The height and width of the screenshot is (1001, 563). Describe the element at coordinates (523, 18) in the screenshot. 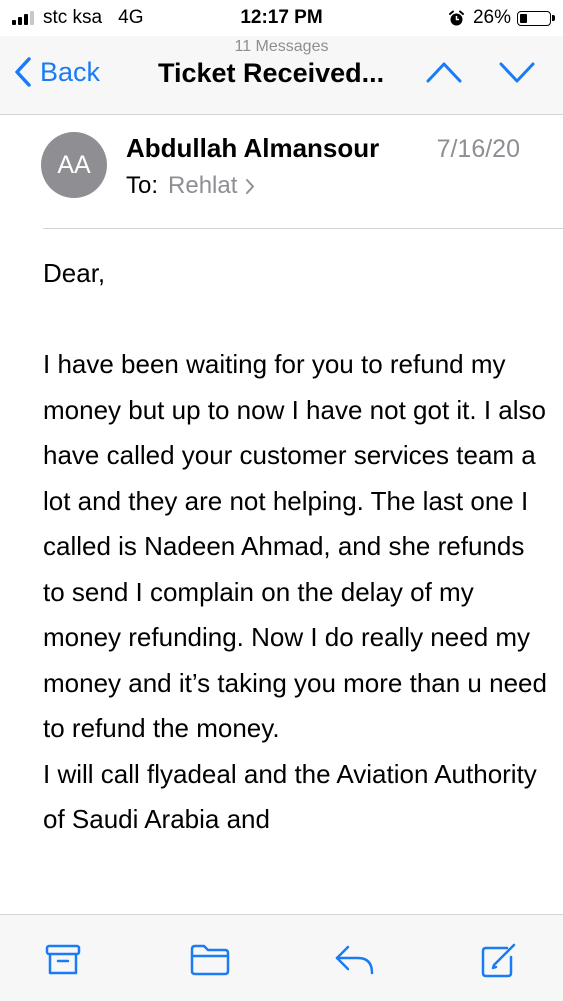

I see `battery-fill` at that location.